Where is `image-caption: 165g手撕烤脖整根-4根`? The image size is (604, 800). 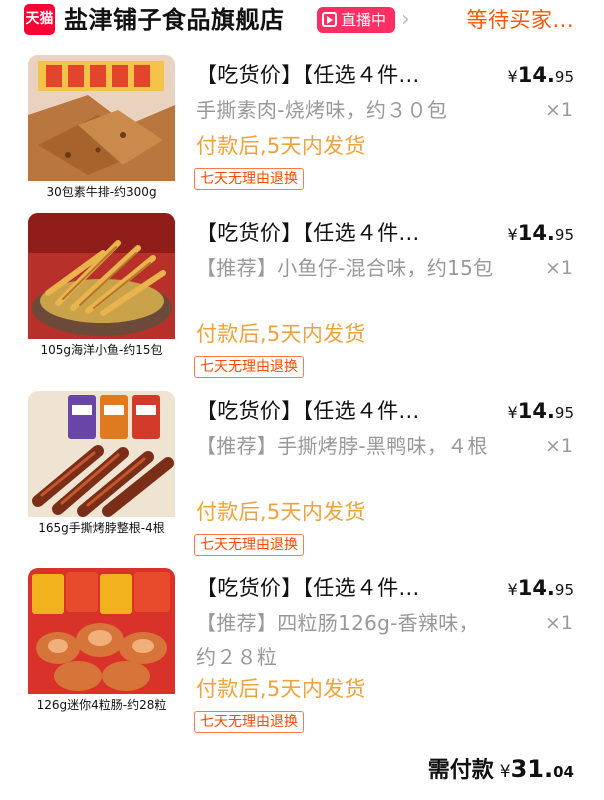
image-caption: 165g手撕烤脖整根-4根 is located at coordinates (101, 528).